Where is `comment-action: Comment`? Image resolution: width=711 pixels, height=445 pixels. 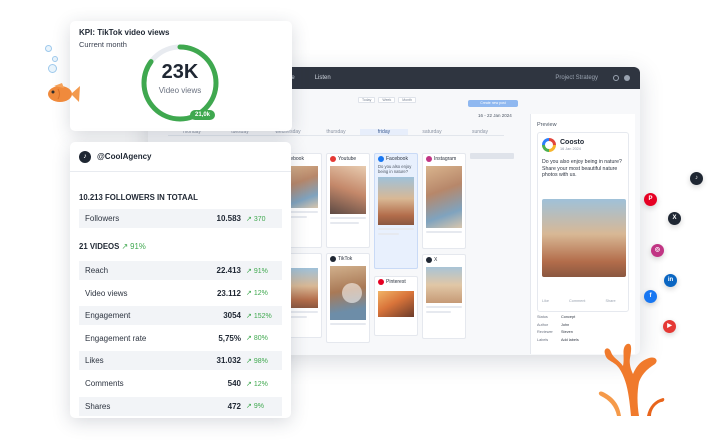
comment-action: Comment is located at coordinates (577, 301).